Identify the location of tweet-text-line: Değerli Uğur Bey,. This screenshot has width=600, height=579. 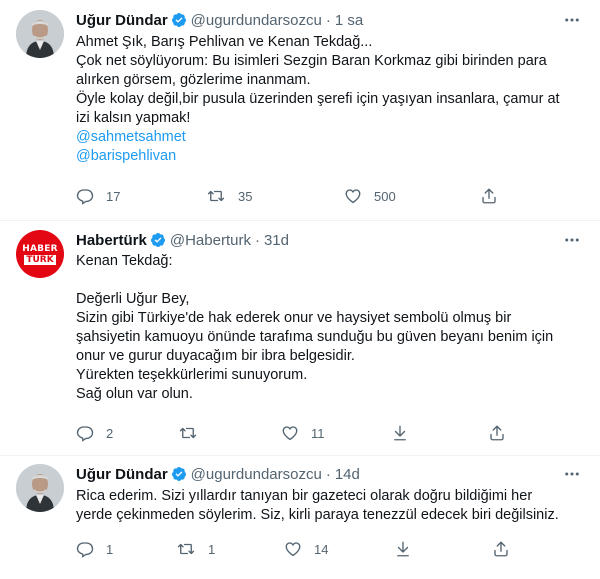
(133, 299).